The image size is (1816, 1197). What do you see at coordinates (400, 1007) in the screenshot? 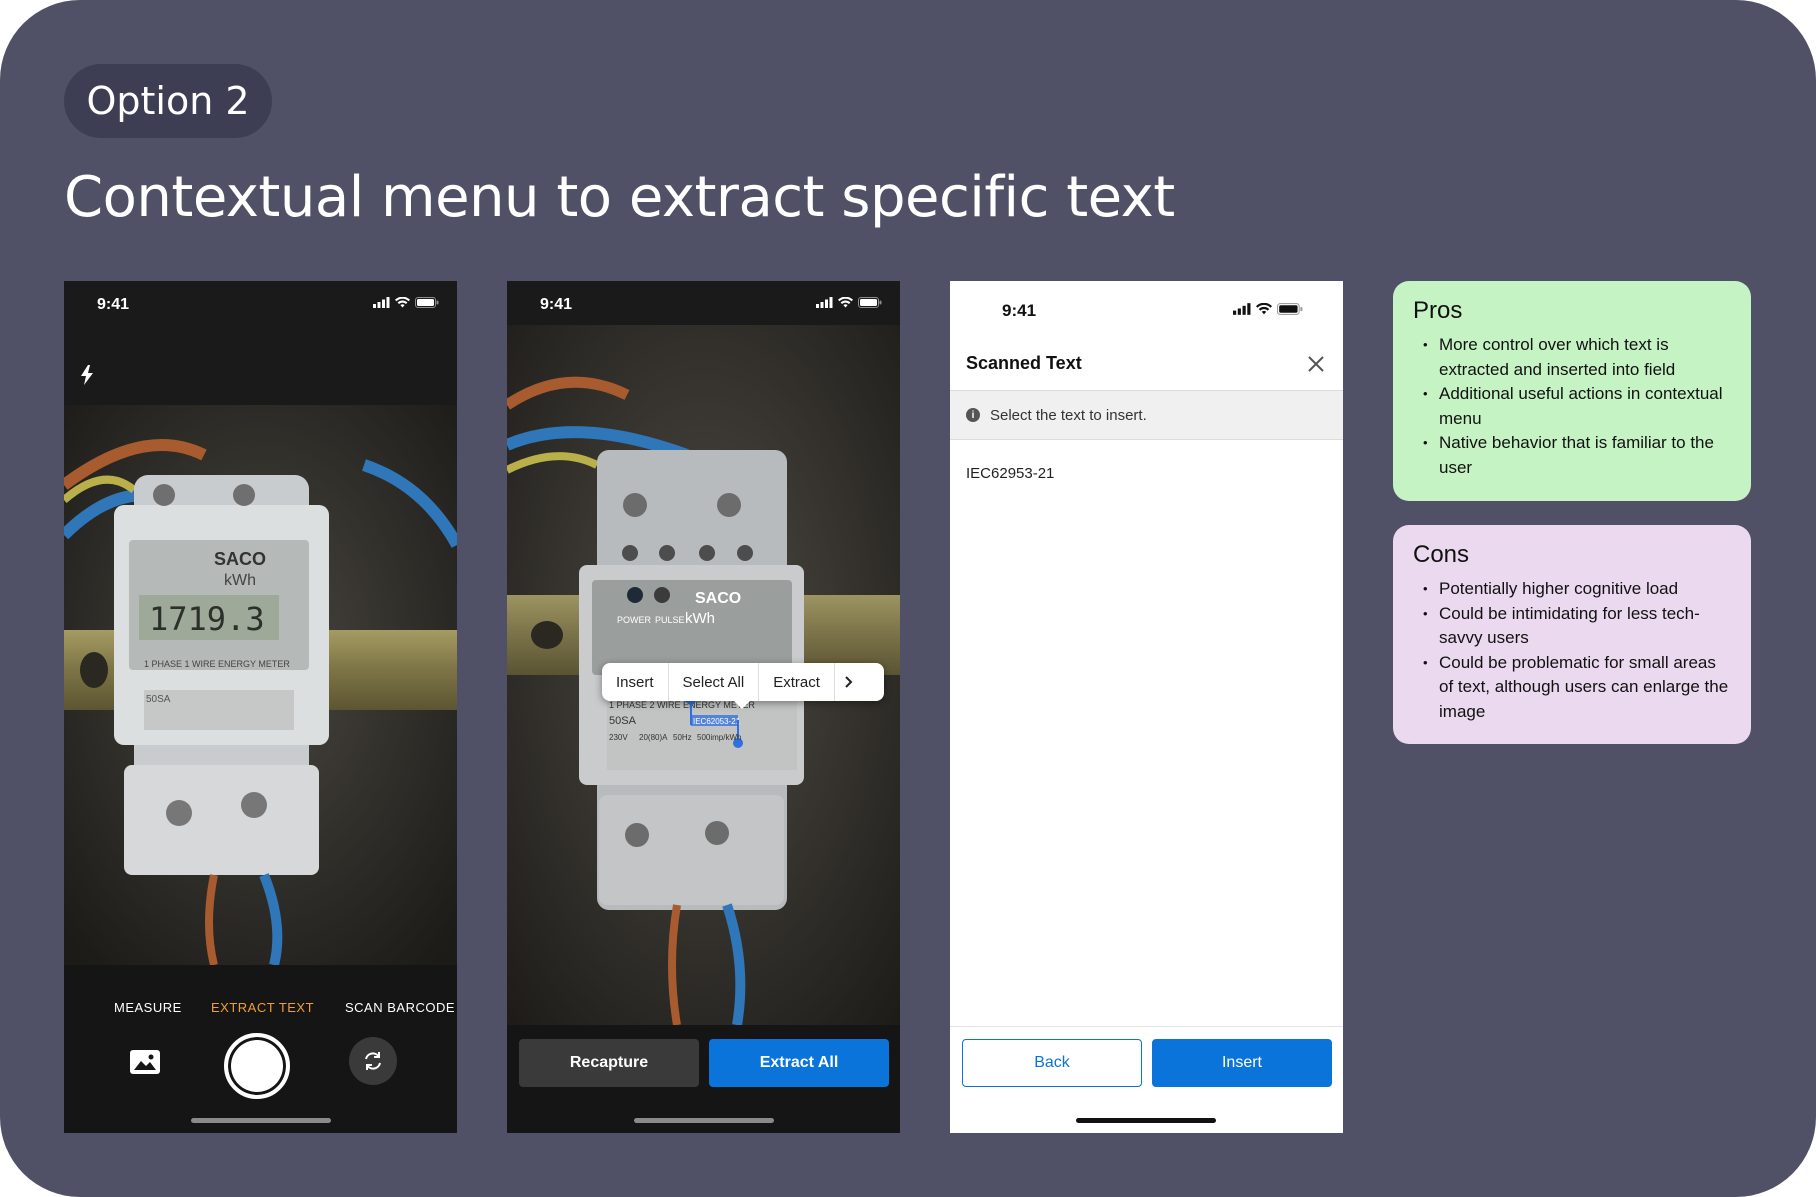
I see `mode-scan-barcode: SCAN BARCODE` at bounding box center [400, 1007].